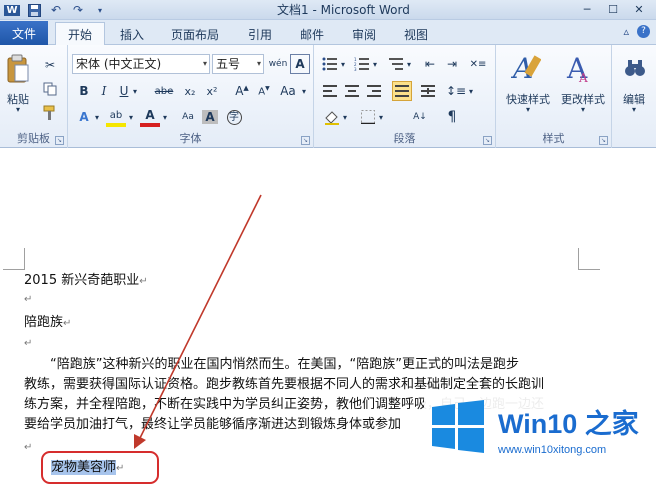  I want to click on chevron-down-icon: ▾, so click(258, 63).